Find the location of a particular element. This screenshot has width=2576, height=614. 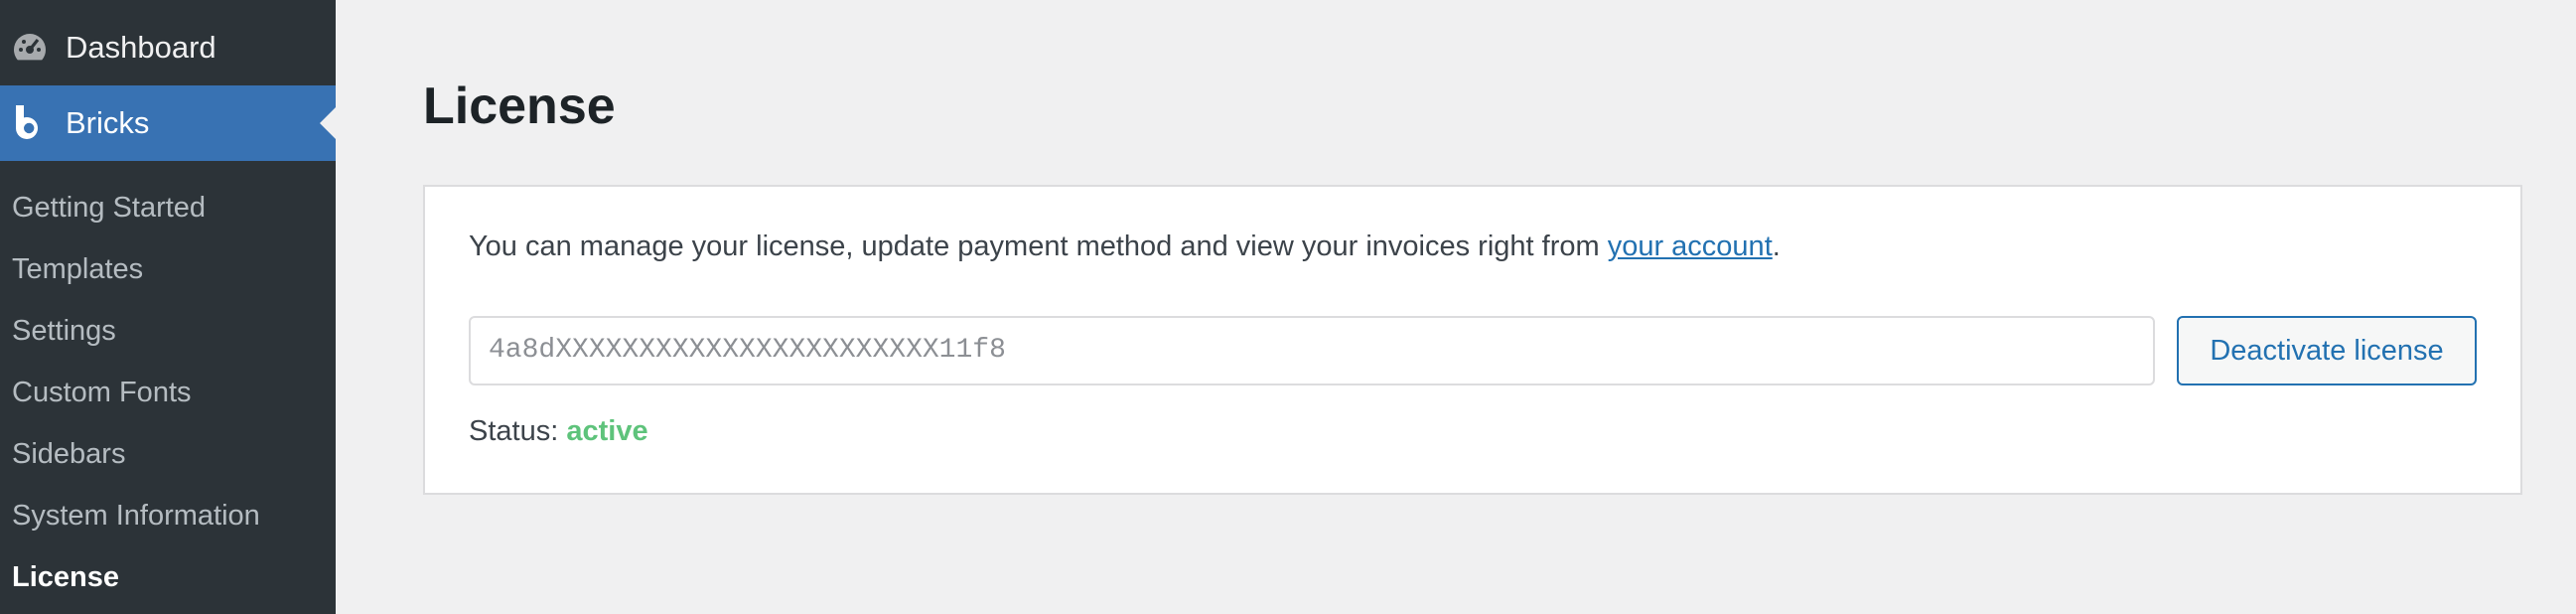

menu-bricks: Bricks is located at coordinates (168, 123).